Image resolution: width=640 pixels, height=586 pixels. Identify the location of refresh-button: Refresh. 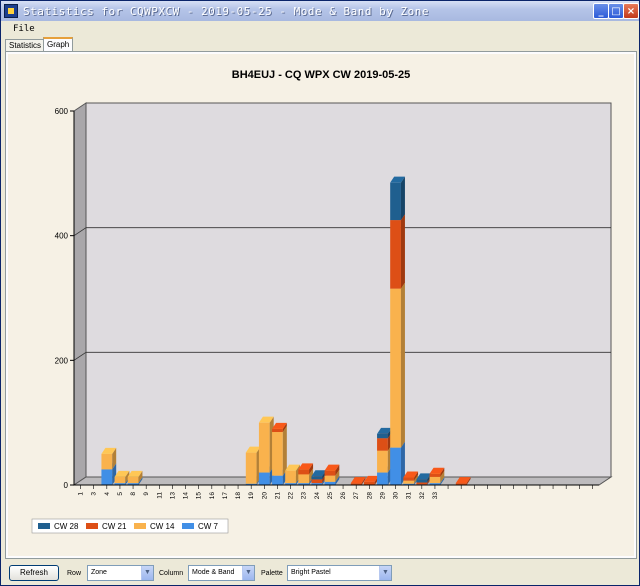
(34, 573).